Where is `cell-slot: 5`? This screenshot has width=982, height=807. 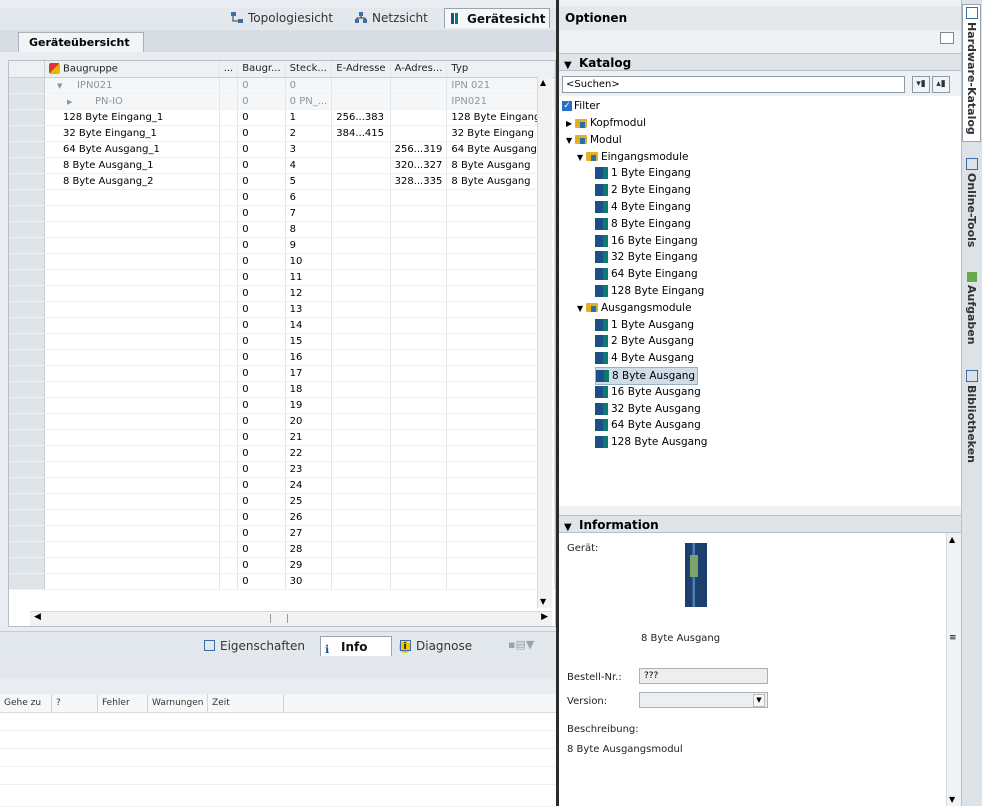 cell-slot: 5 is located at coordinates (309, 181).